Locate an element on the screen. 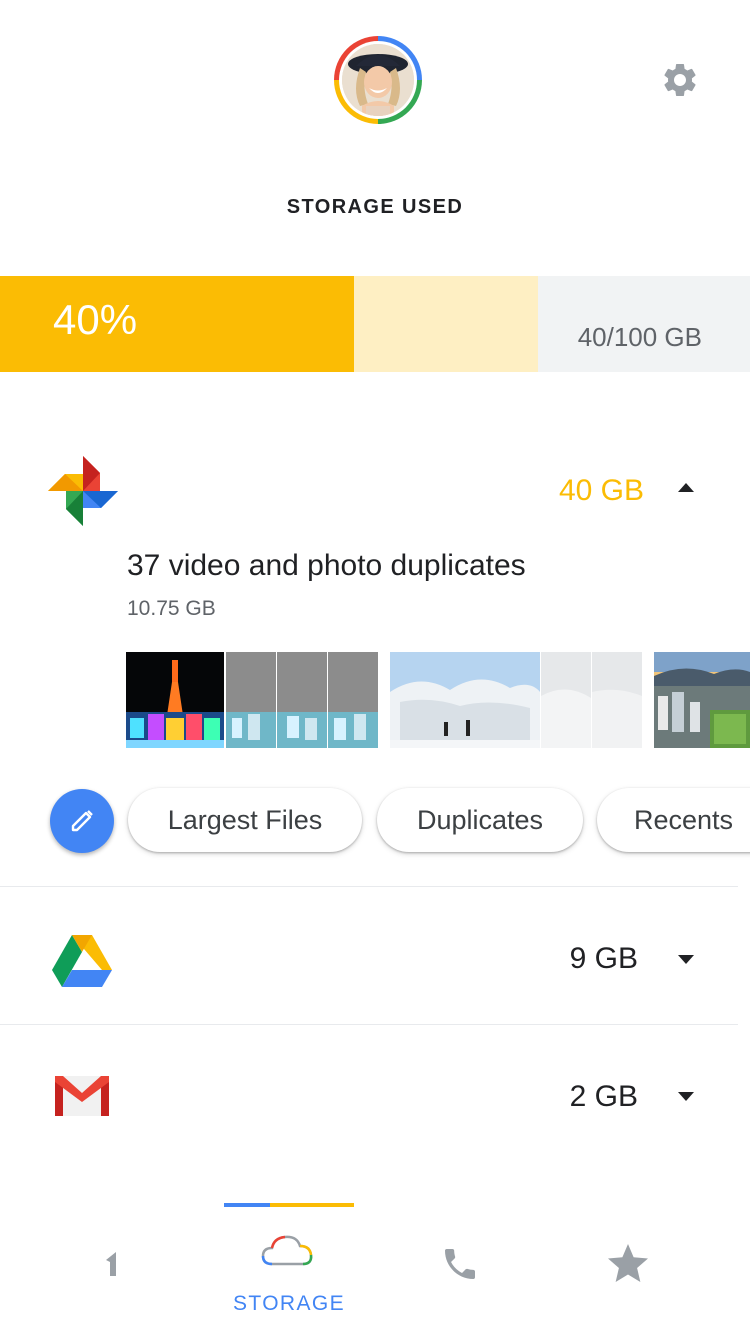 This screenshot has height=1334, width=750. duplicate-thumbnails is located at coordinates (438, 700).